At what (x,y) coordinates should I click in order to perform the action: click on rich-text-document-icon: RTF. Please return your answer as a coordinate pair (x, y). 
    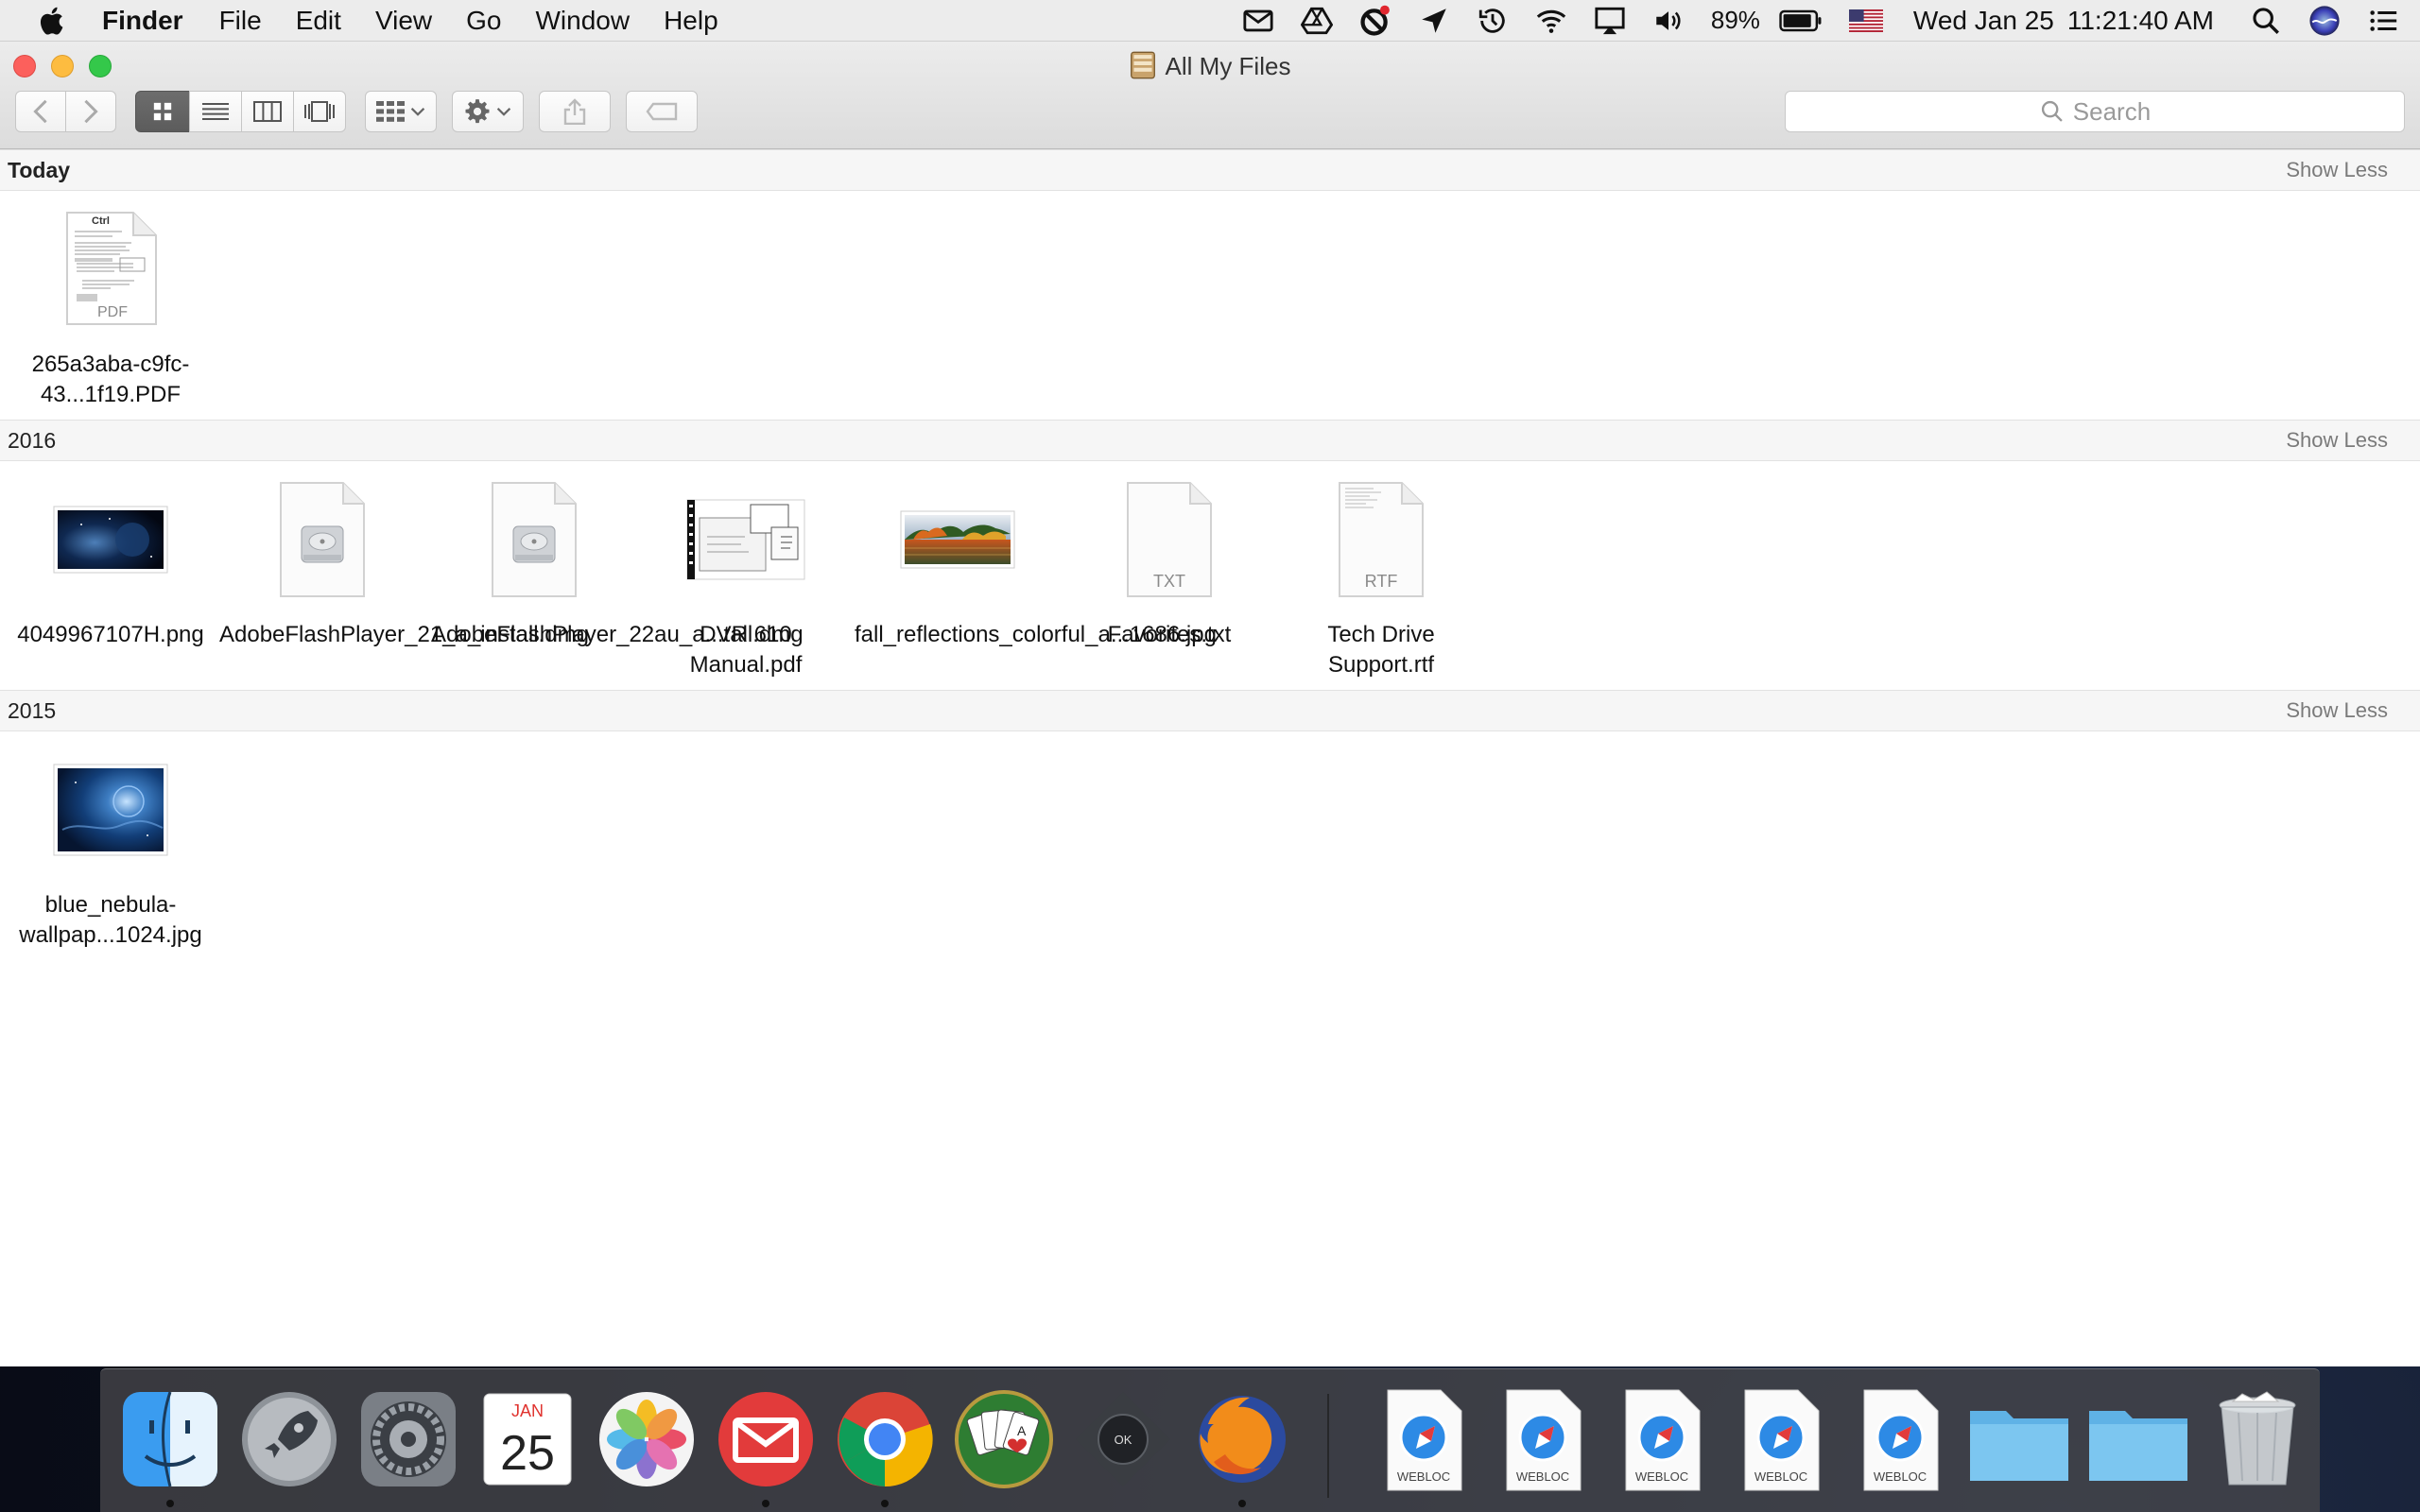
    Looking at the image, I should click on (1381, 539).